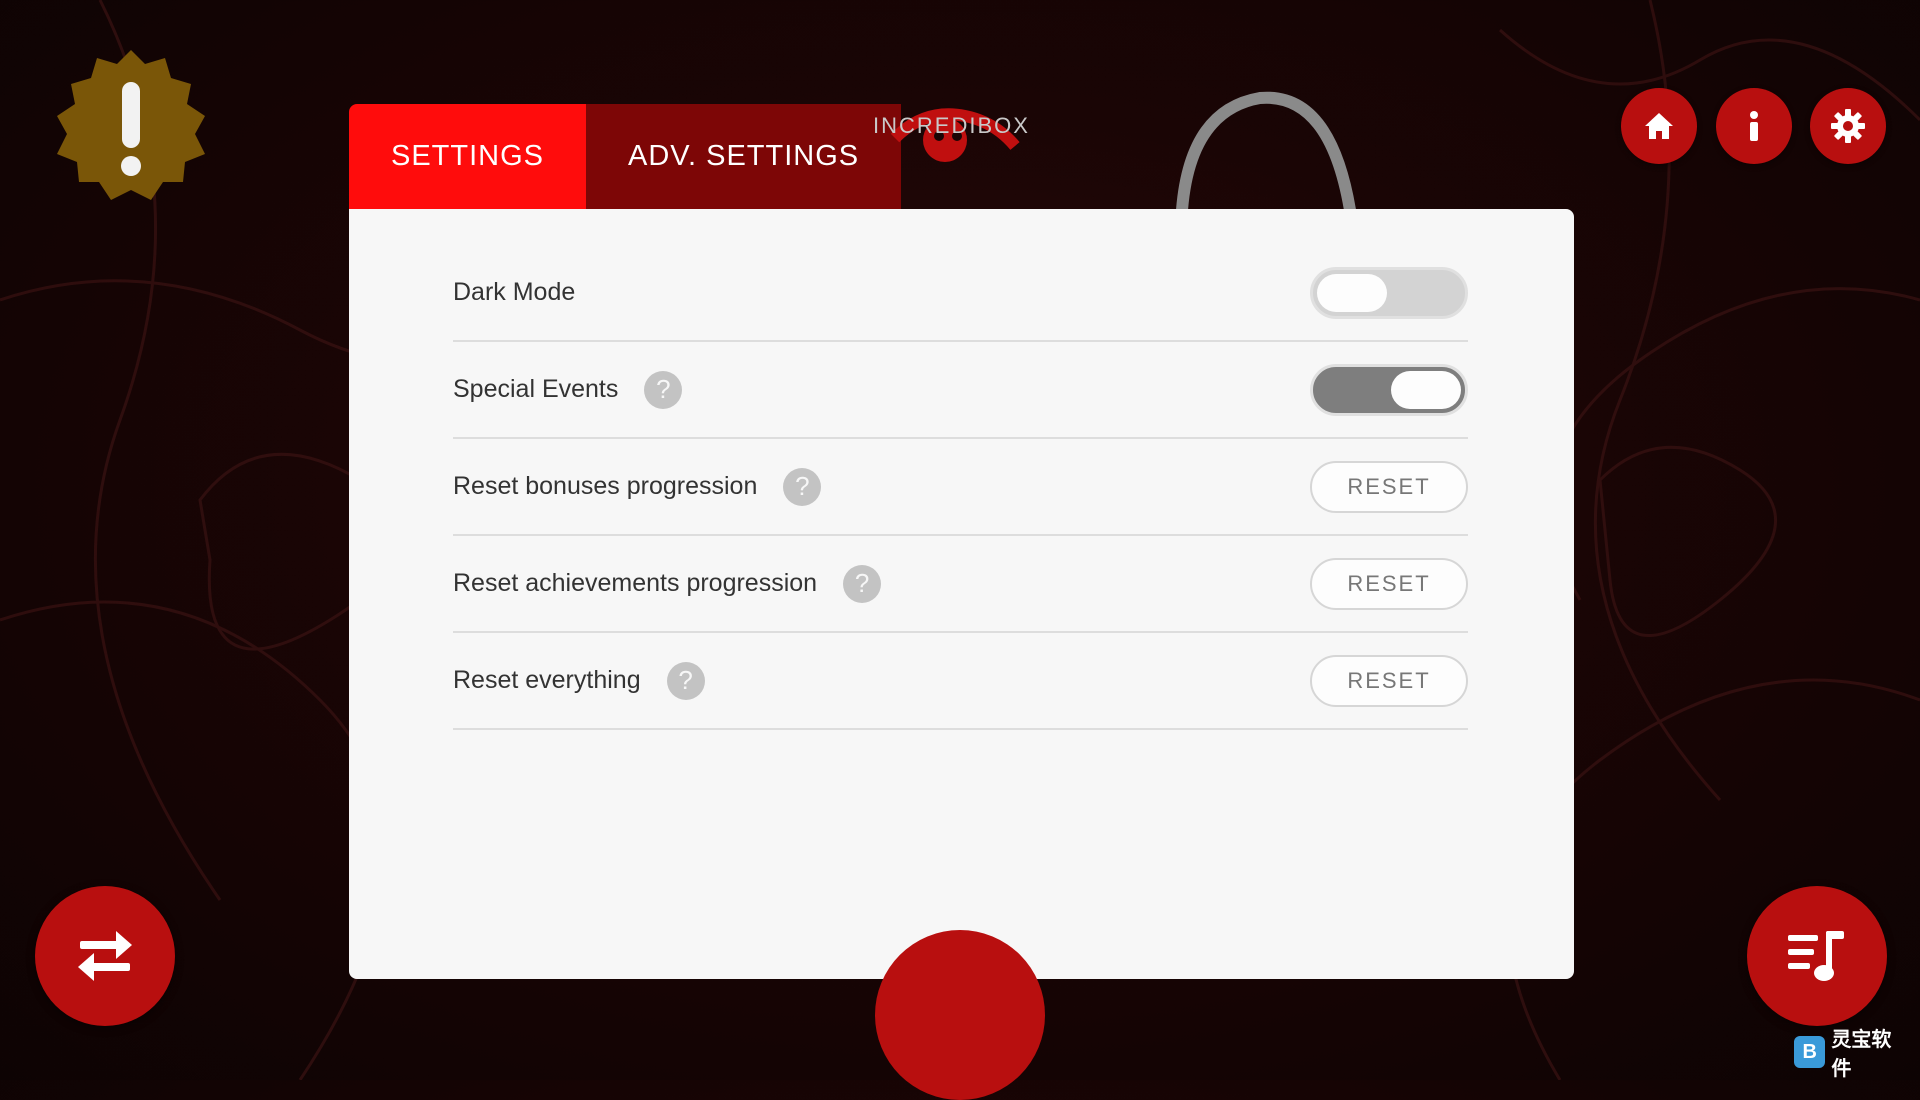 The height and width of the screenshot is (1100, 1920). What do you see at coordinates (605, 486) in the screenshot?
I see `setting-label: Reset bonuses progression` at bounding box center [605, 486].